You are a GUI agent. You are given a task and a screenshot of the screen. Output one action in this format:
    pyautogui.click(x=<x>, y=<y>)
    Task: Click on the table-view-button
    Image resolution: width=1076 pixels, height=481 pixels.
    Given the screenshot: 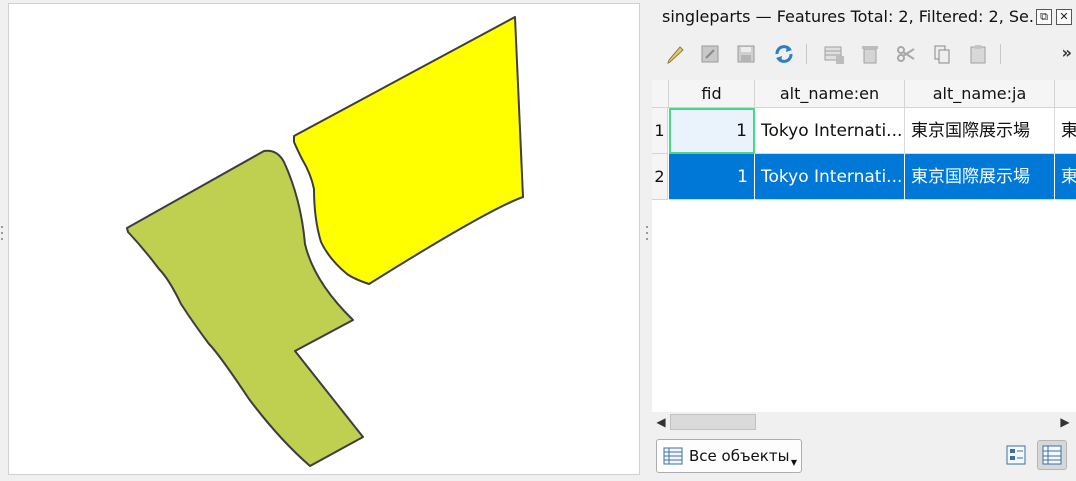 What is the action you would take?
    pyautogui.click(x=1052, y=455)
    